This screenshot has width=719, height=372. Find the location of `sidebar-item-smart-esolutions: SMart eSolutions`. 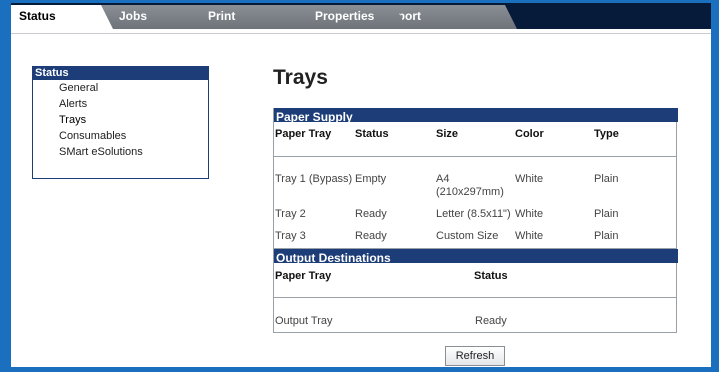

sidebar-item-smart-esolutions: SMart eSolutions is located at coordinates (120, 152).